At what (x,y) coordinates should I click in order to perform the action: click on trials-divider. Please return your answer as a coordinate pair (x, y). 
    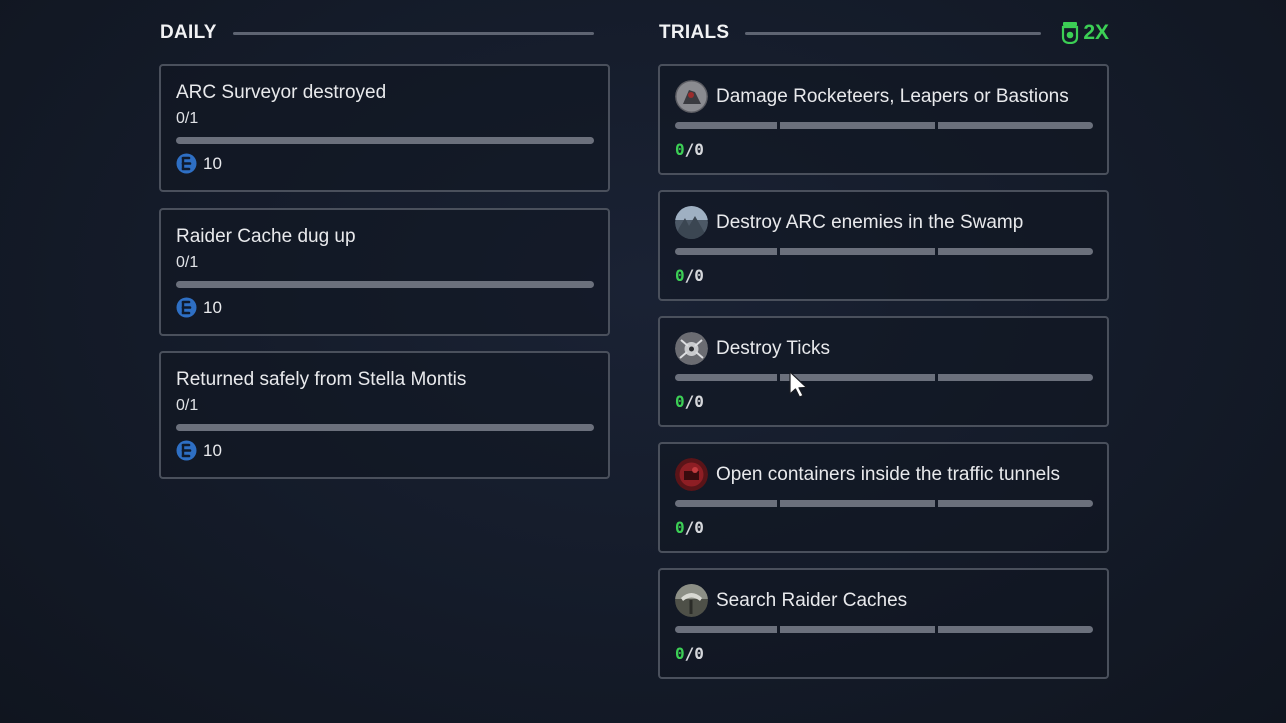
    Looking at the image, I should click on (893, 33).